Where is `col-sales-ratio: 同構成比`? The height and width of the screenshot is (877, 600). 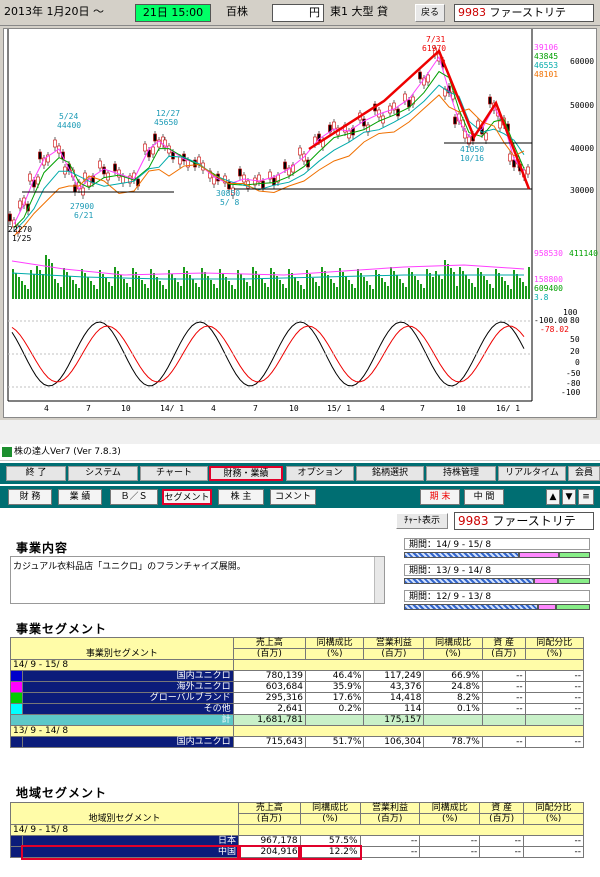 col-sales-ratio: 同構成比 is located at coordinates (330, 808).